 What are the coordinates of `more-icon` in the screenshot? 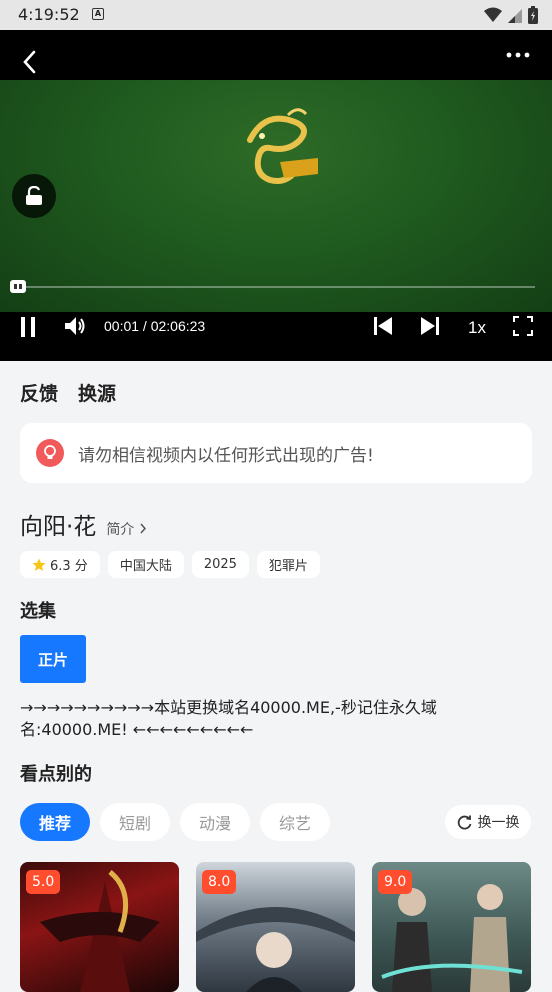 It's located at (518, 55).